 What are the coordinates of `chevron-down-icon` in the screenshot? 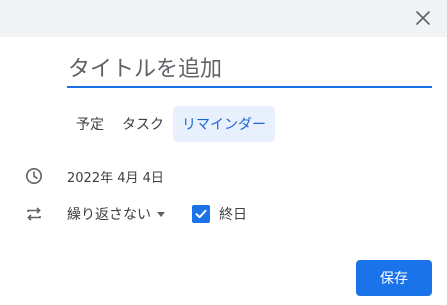 It's located at (161, 214).